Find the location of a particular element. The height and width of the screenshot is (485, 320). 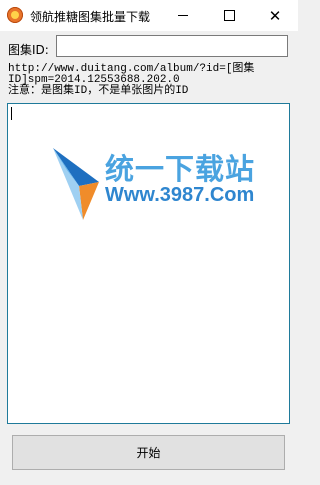

album-id-input is located at coordinates (172, 46).